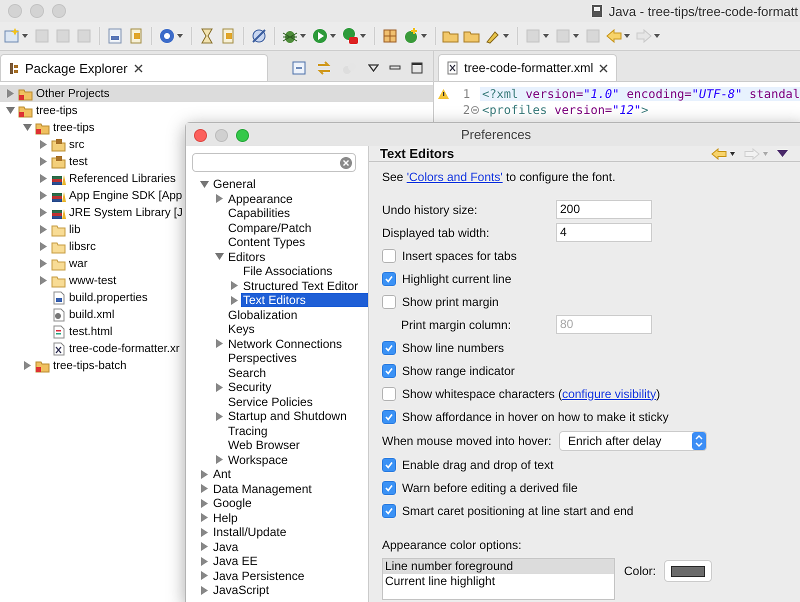 This screenshot has width=800, height=602. What do you see at coordinates (452, 545) in the screenshot?
I see `section-label: Appearance color options:` at bounding box center [452, 545].